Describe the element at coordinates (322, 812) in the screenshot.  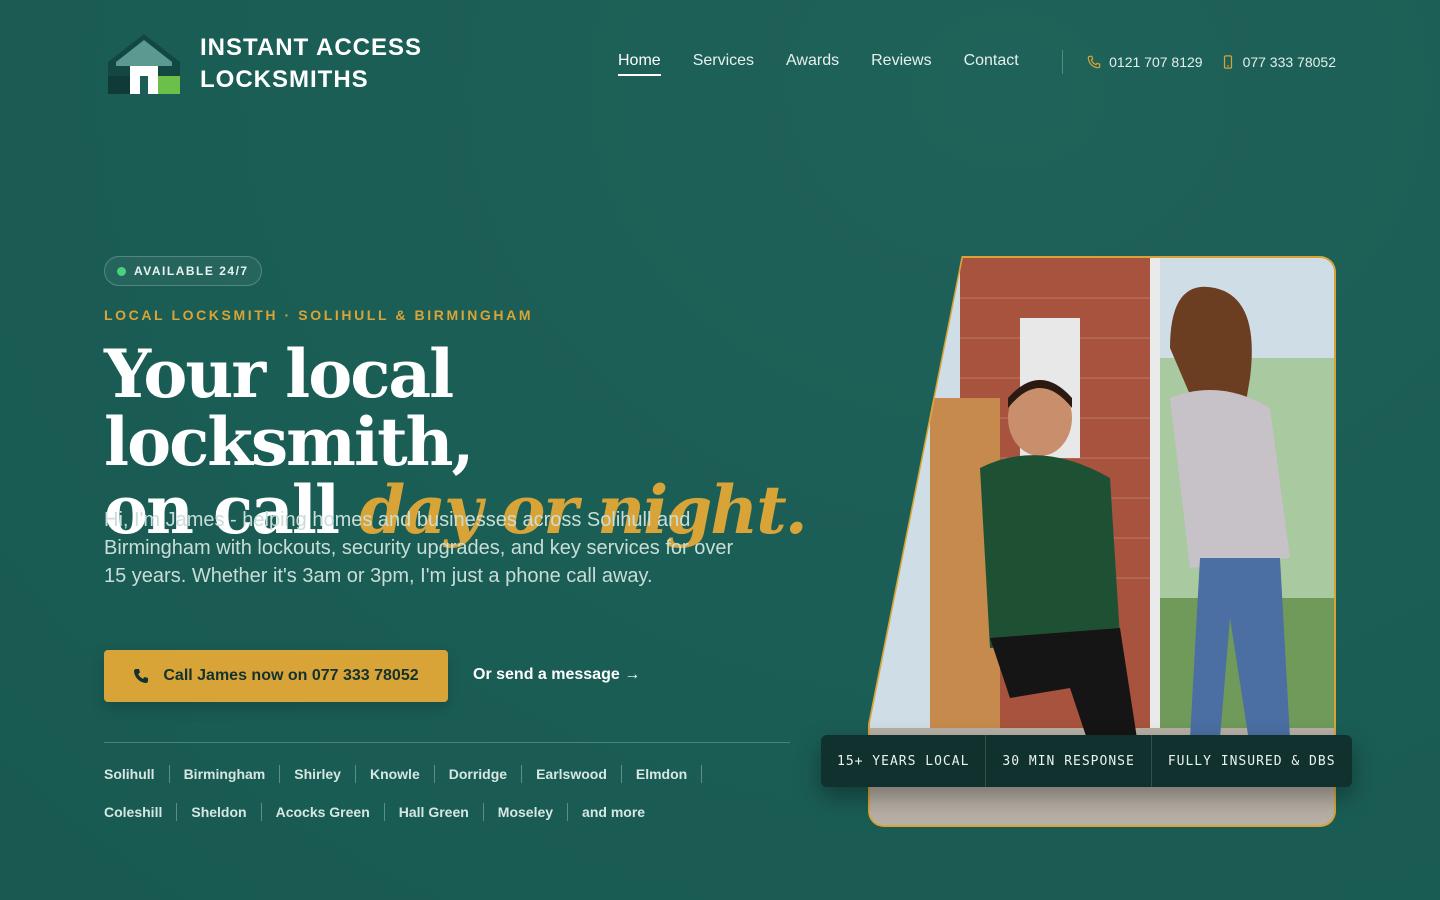
I see `area-label: Acocks Green` at that location.